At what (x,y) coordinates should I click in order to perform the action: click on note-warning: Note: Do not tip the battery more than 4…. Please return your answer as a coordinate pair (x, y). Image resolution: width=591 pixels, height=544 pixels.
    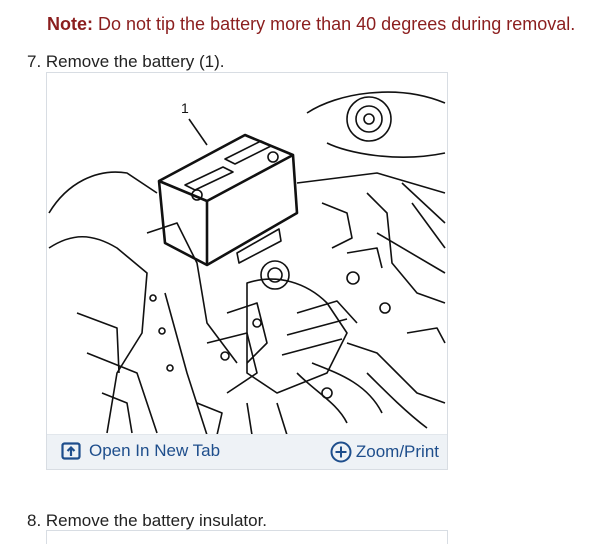
    Looking at the image, I should click on (311, 24).